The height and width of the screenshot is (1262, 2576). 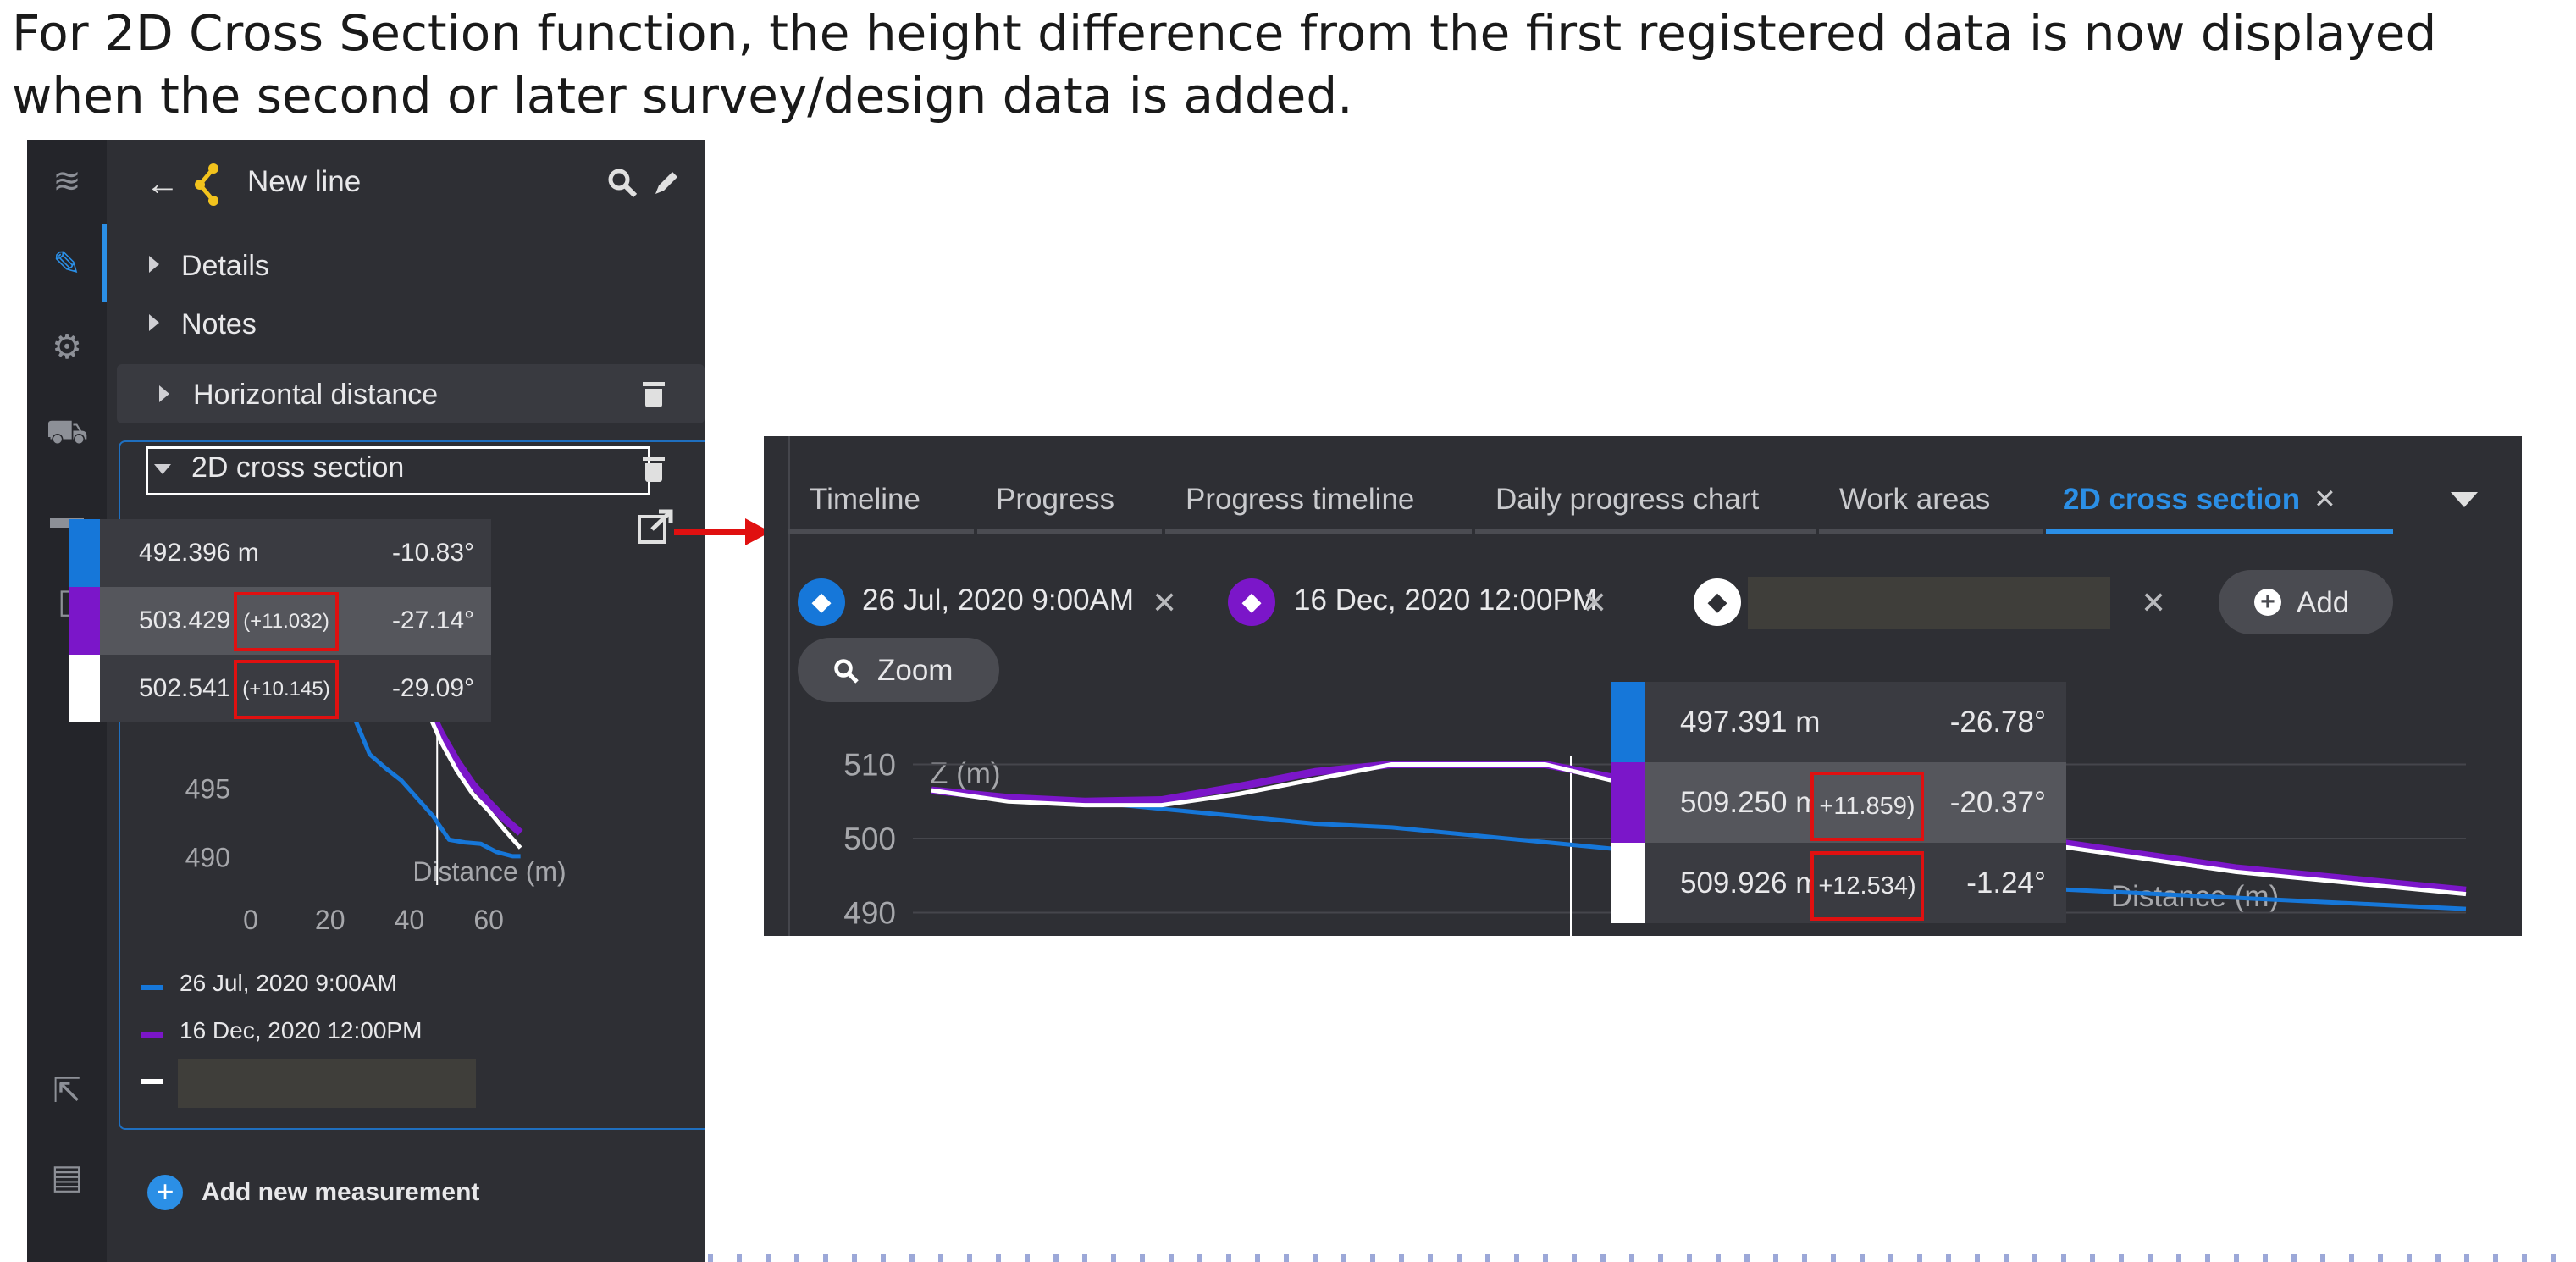 What do you see at coordinates (2006, 882) in the screenshot?
I see `tooltip-angle: -1.24°` at bounding box center [2006, 882].